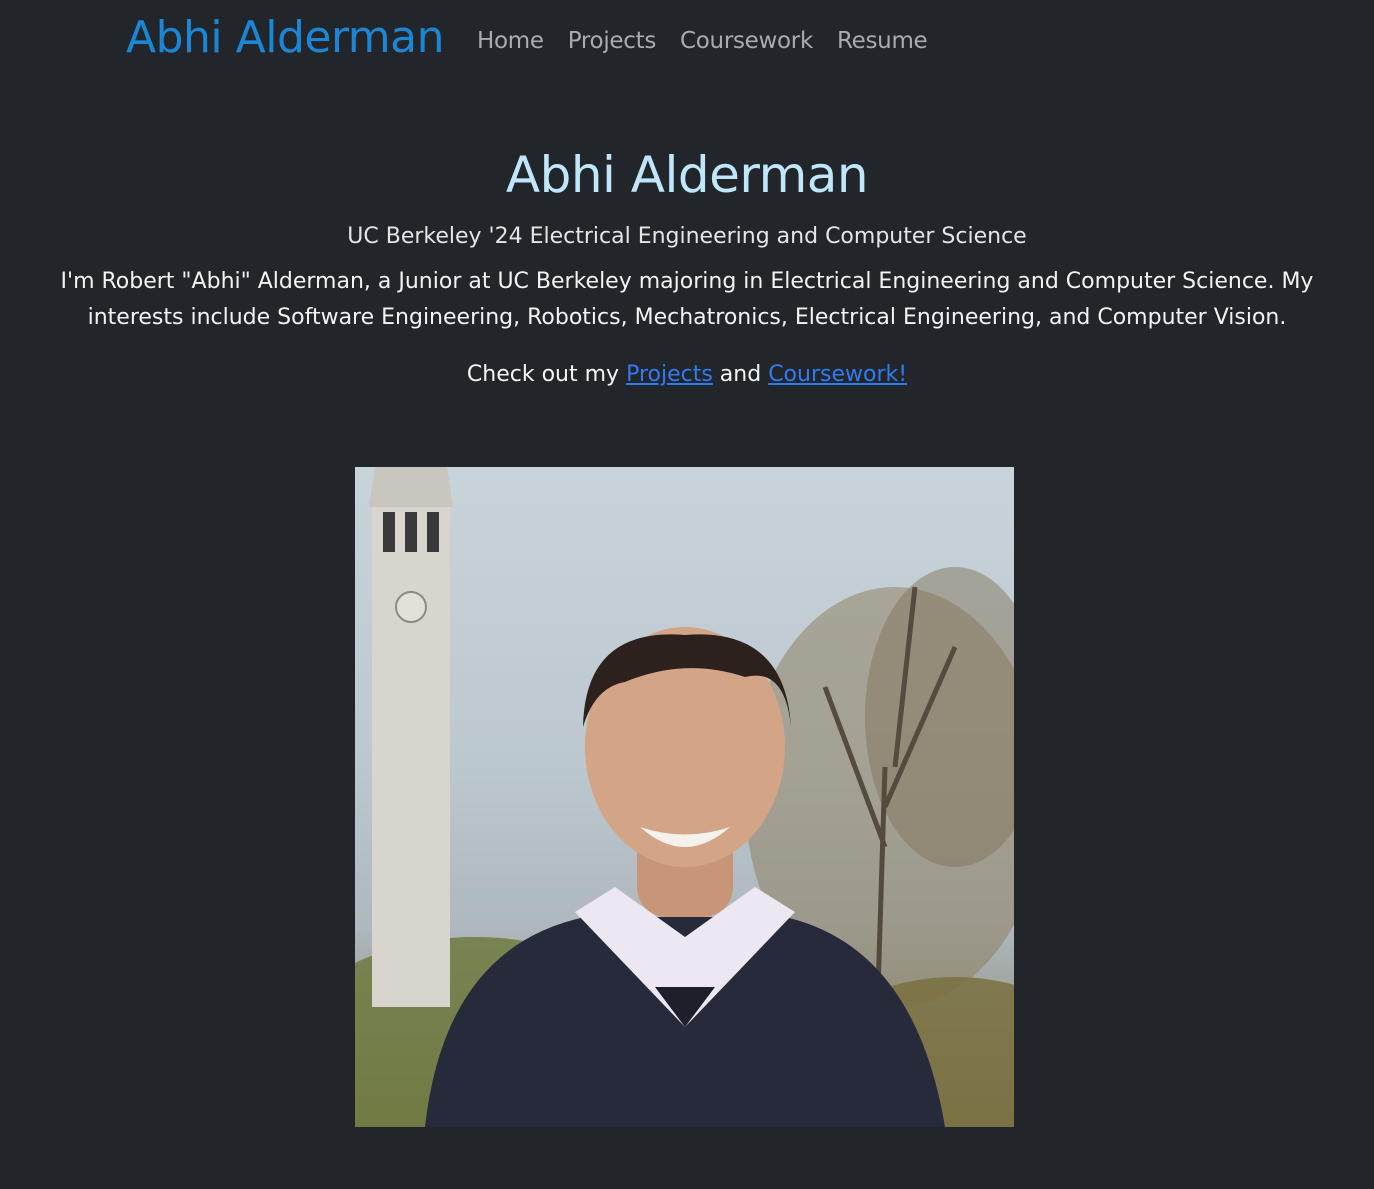 The height and width of the screenshot is (1189, 1374). Describe the element at coordinates (669, 374) in the screenshot. I see `projects-link: Projects` at that location.